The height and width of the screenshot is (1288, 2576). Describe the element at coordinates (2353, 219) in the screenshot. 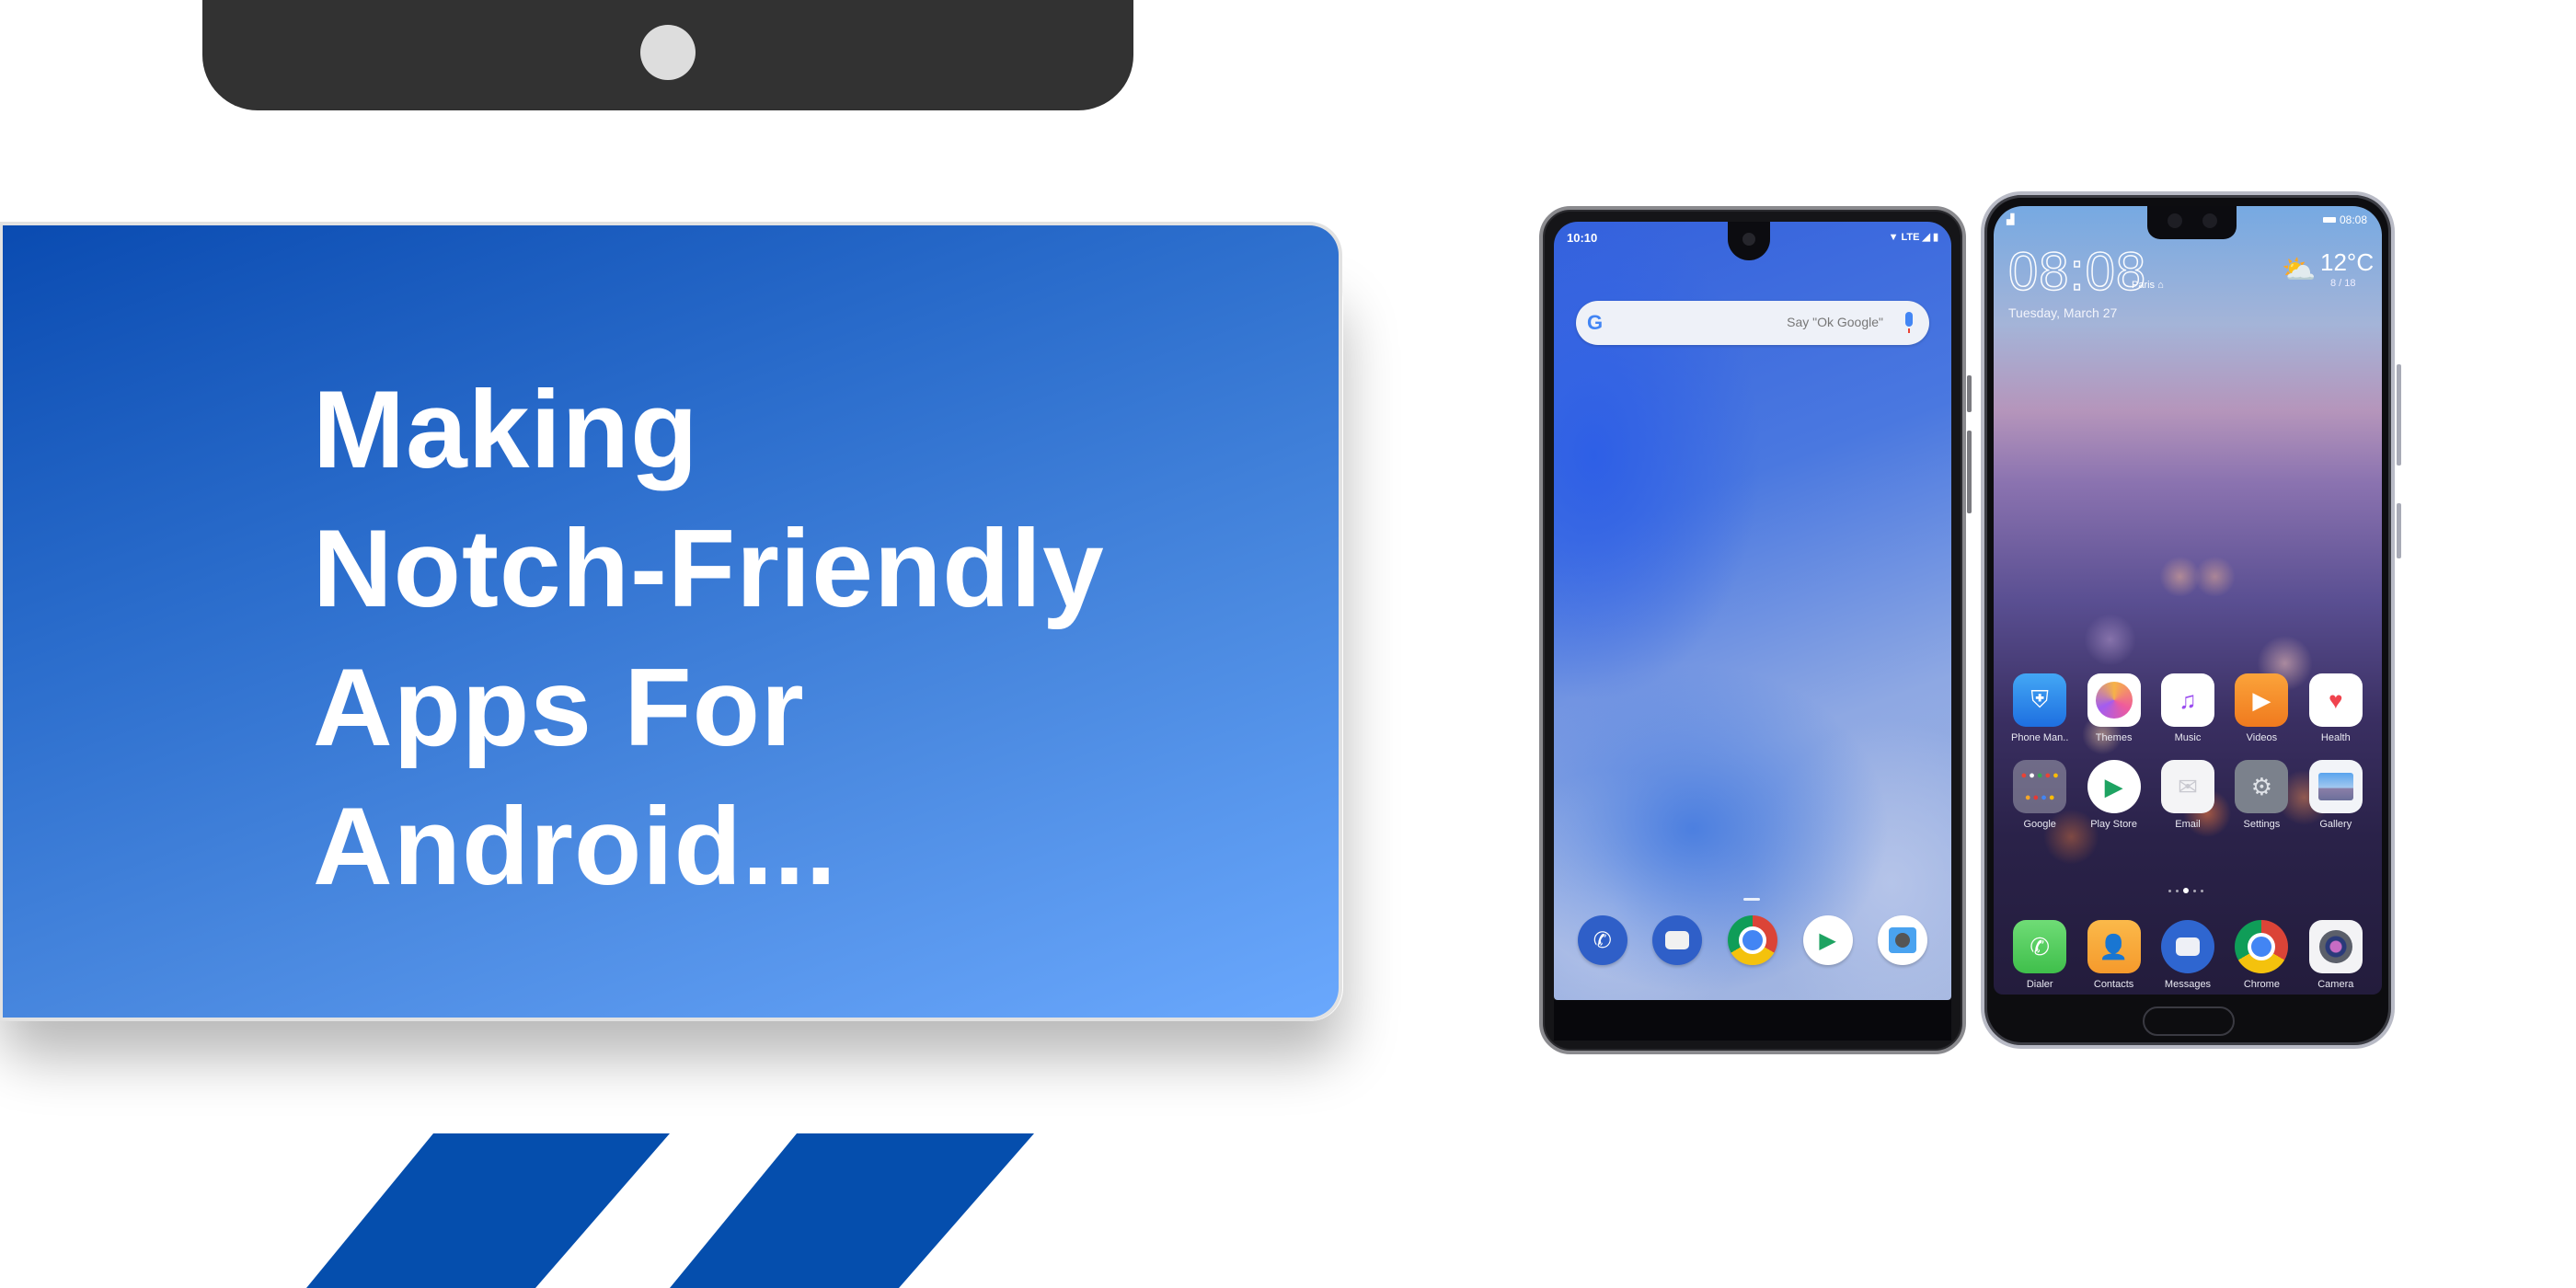

I see `status-time: 08:08` at that location.